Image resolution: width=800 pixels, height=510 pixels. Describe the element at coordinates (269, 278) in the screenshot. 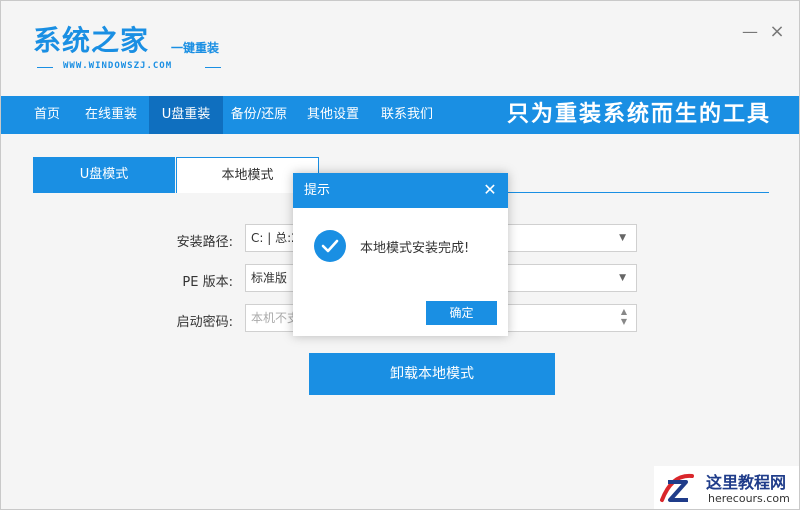

I see `pe-version-value: 标准版` at that location.